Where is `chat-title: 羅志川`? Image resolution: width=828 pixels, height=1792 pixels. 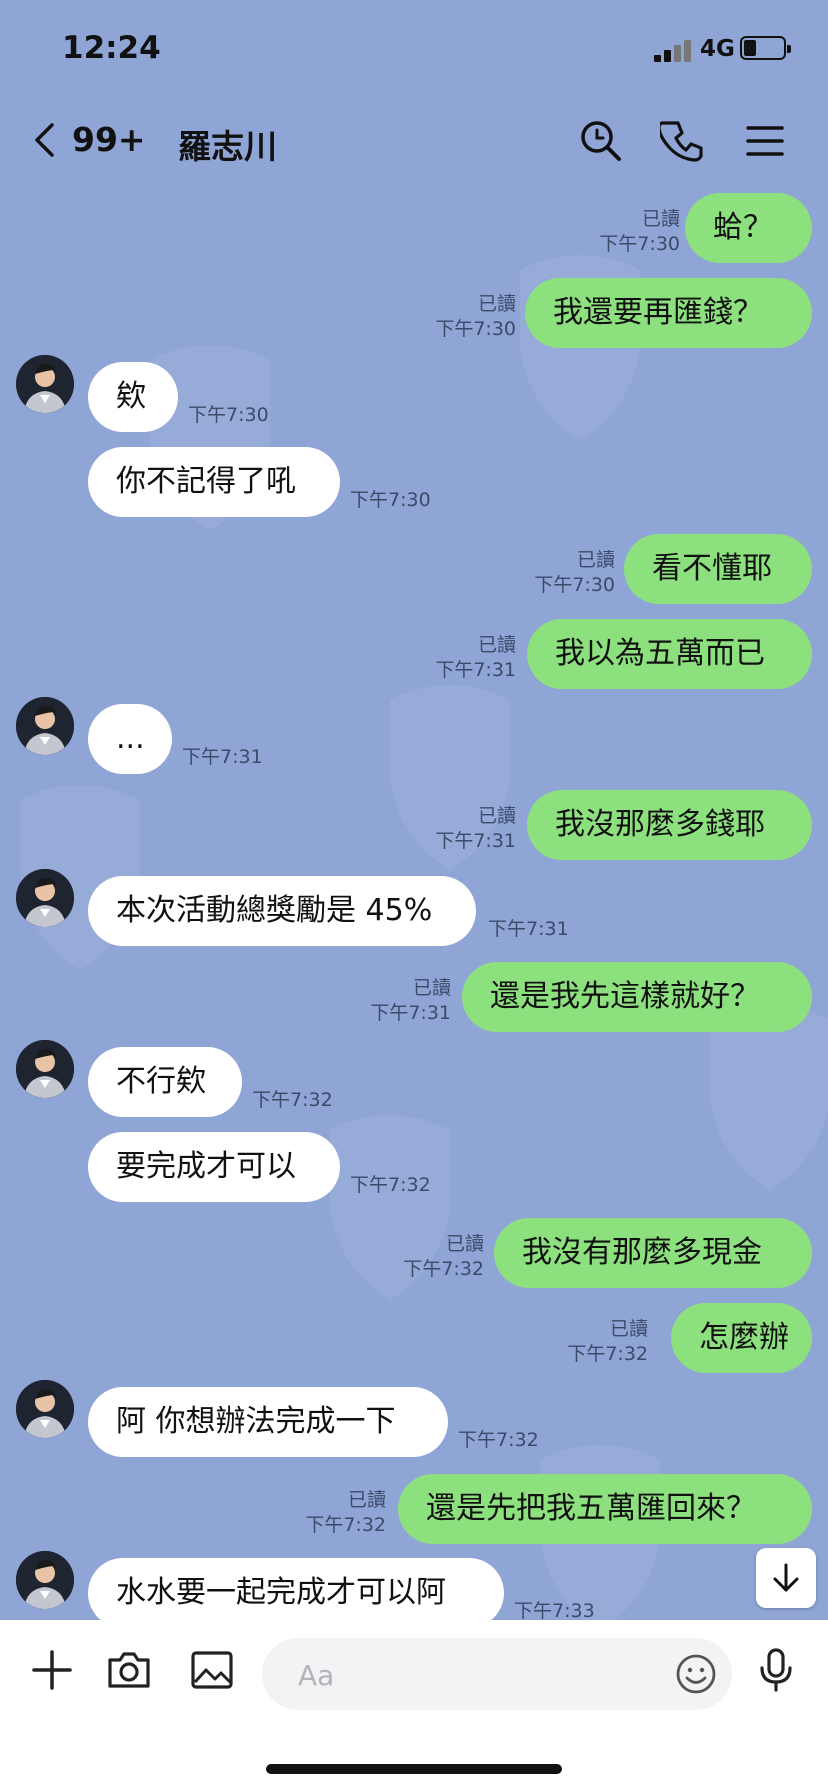
chat-title: 羅志川 is located at coordinates (227, 146).